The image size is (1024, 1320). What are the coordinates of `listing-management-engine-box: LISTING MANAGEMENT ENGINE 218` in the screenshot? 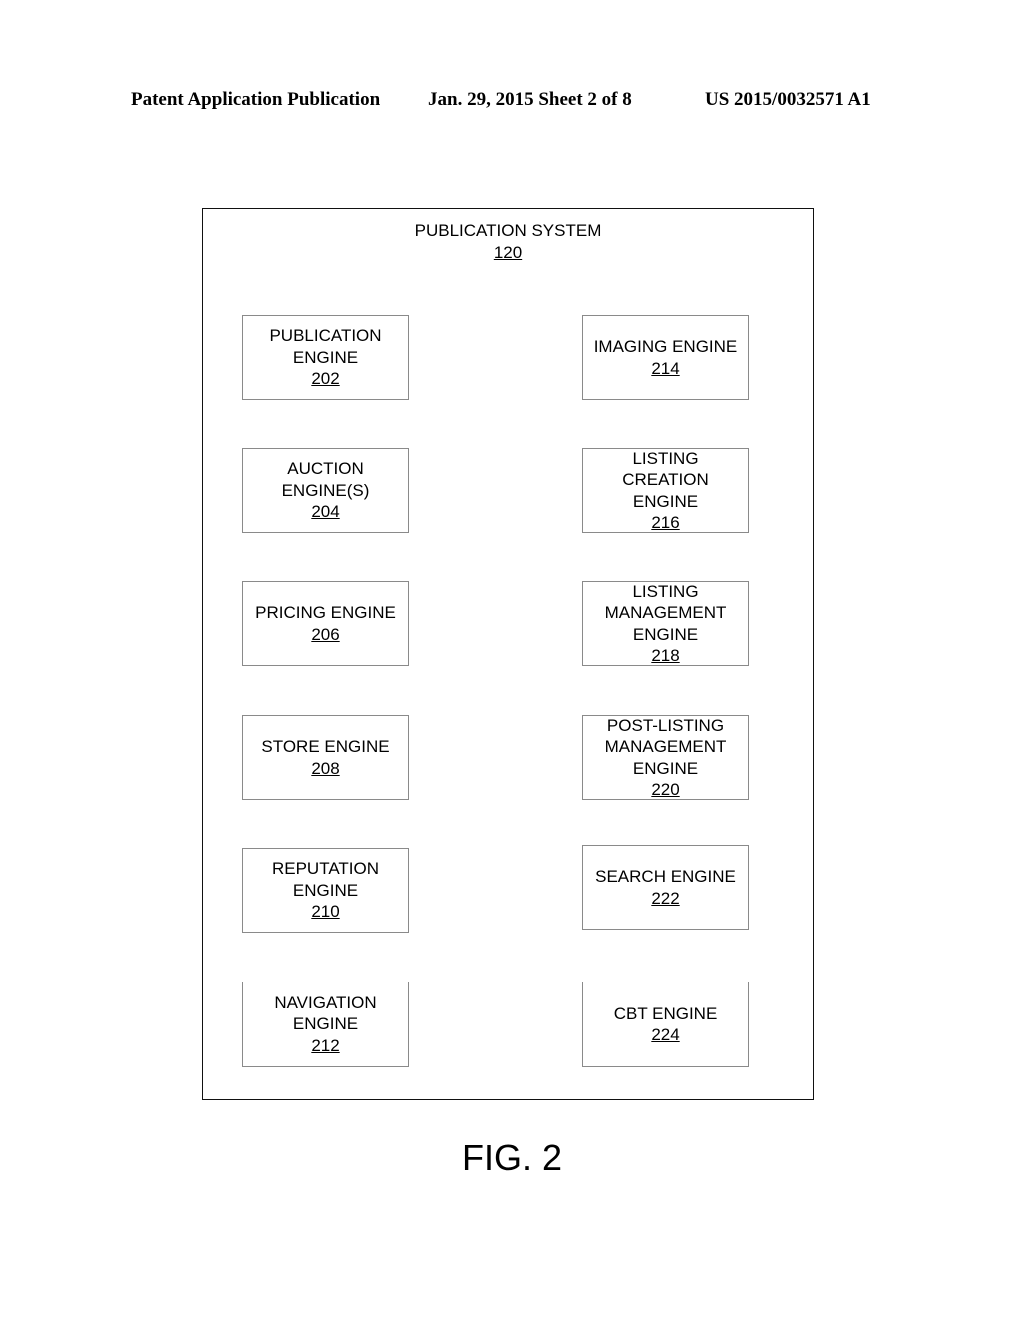 It's located at (665, 623).